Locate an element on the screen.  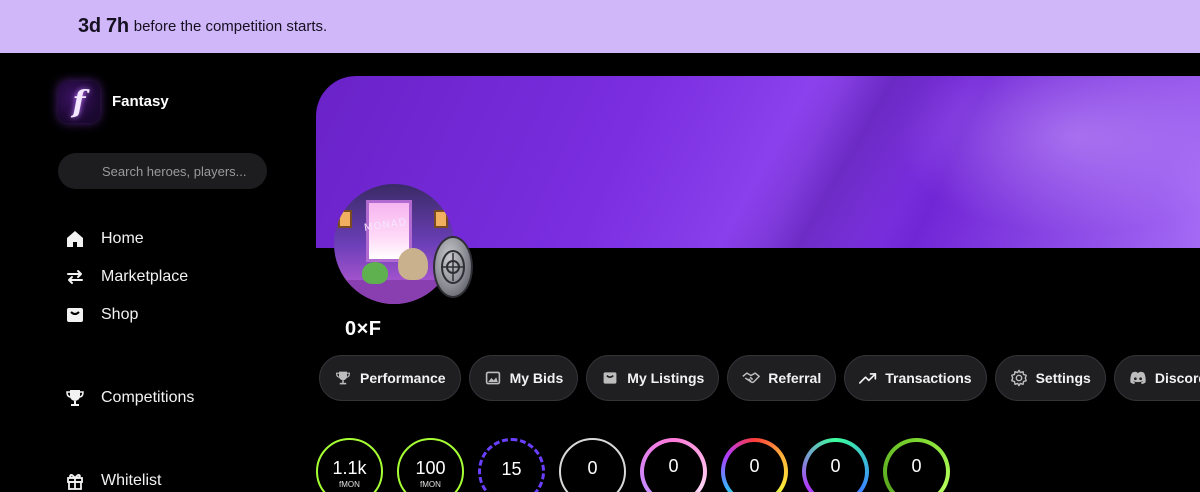
sidebar-item-label: Marketplace is located at coordinates (145, 276).